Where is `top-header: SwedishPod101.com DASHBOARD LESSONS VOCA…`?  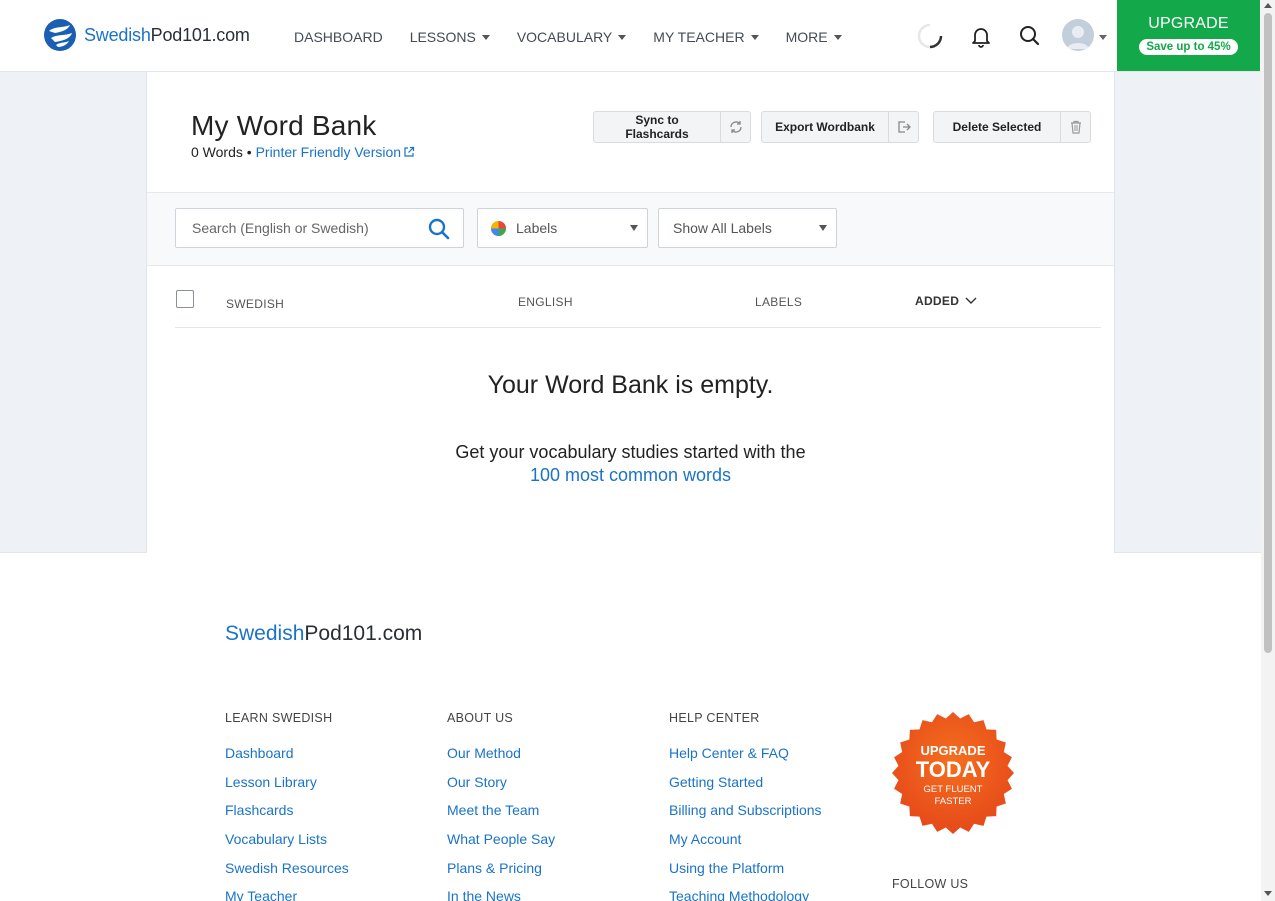 top-header: SwedishPod101.com DASHBOARD LESSONS VOCA… is located at coordinates (630, 36).